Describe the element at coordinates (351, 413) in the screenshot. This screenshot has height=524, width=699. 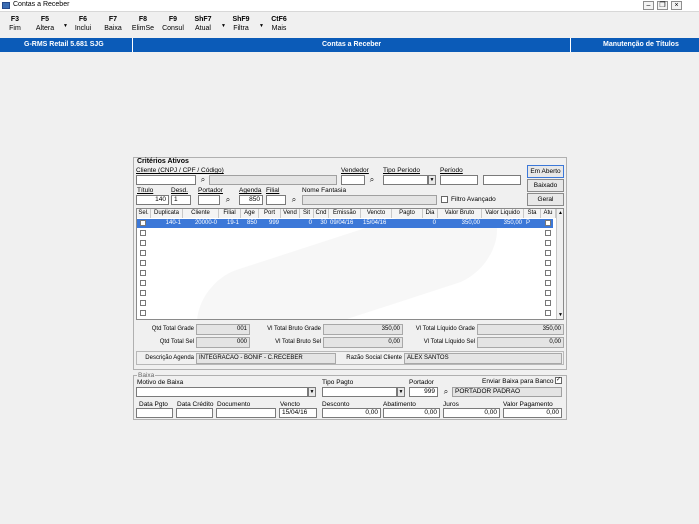
I see `desconto-input: 0,00` at that location.